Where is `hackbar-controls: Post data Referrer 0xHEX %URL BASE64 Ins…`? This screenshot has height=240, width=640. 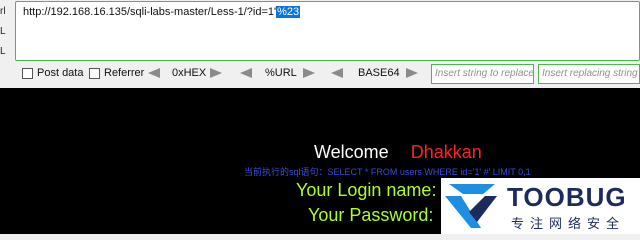 hackbar-controls: Post data Referrer 0xHEX %URL BASE64 Ins… is located at coordinates (320, 74).